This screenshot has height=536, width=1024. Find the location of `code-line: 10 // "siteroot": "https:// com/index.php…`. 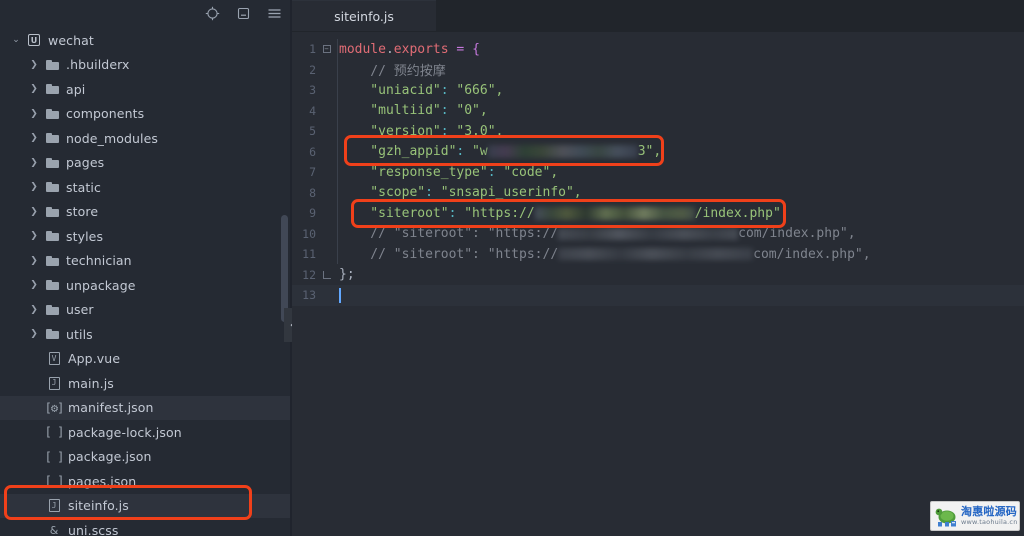

code-line: 10 // "siteroot": "https:// com/index.php… is located at coordinates (658, 234).